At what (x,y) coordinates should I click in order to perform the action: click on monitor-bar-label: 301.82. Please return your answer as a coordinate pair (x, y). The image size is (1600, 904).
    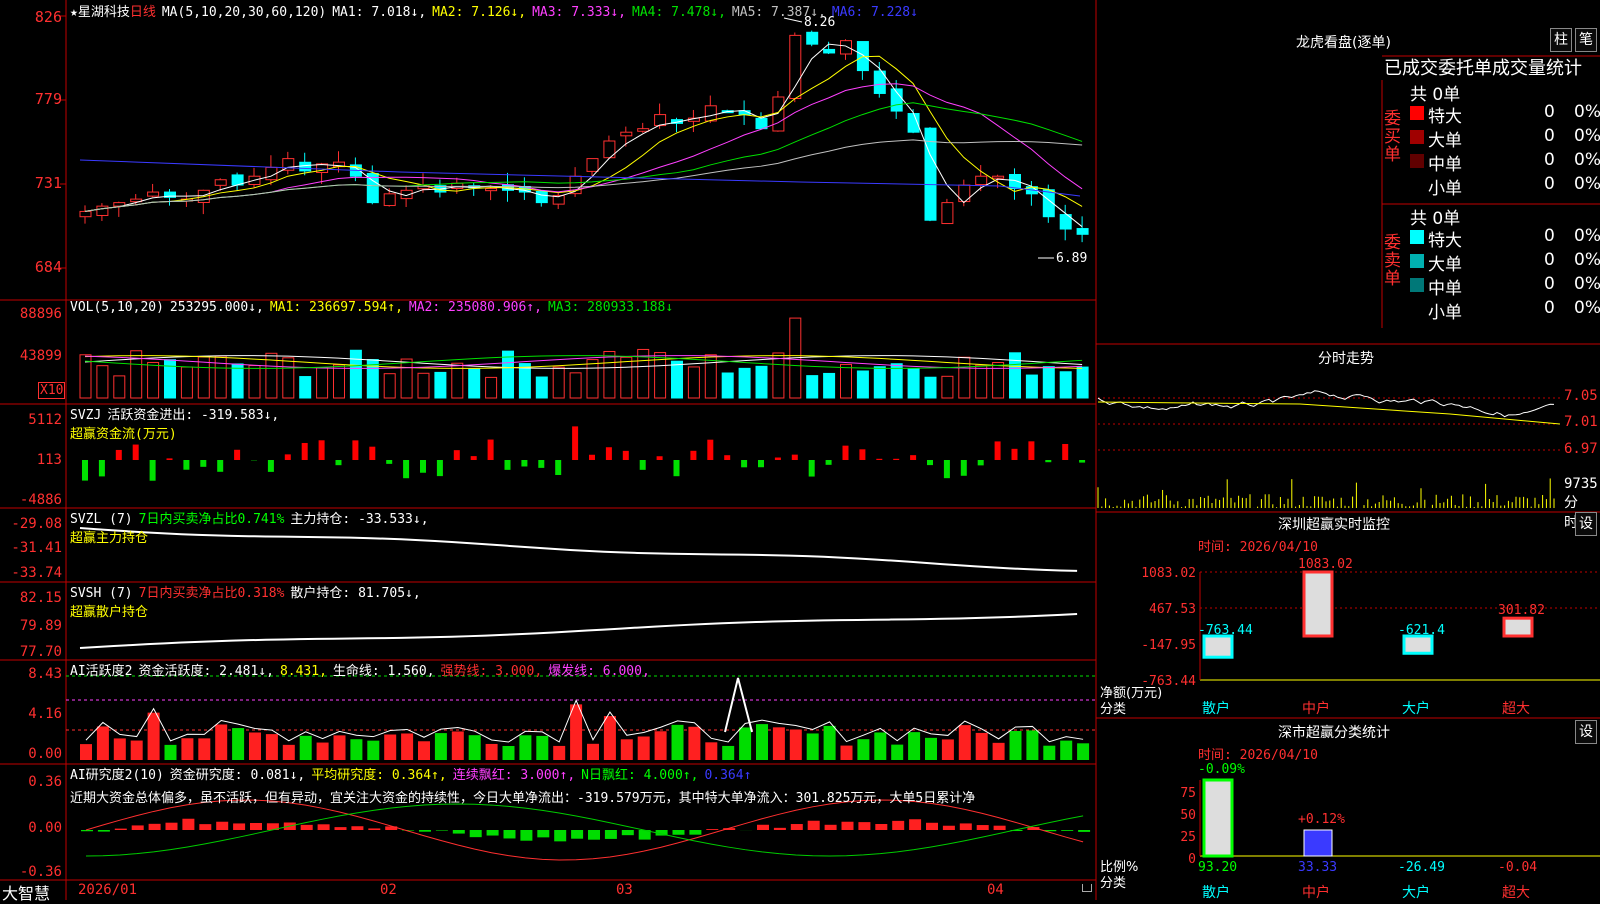
    Looking at the image, I should click on (1521, 610).